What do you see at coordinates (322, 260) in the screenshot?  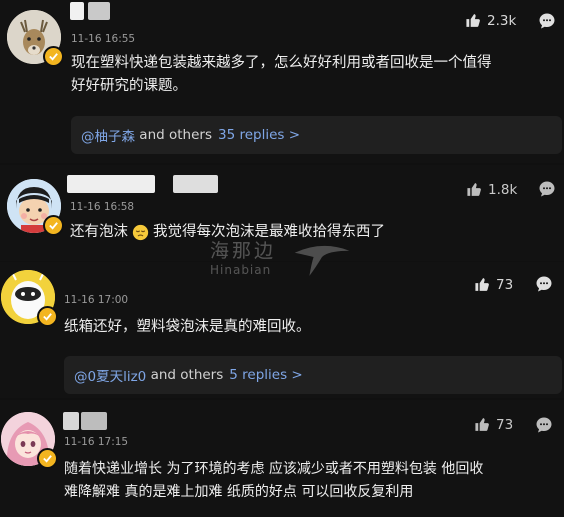 I see `watermark-logo-icon` at bounding box center [322, 260].